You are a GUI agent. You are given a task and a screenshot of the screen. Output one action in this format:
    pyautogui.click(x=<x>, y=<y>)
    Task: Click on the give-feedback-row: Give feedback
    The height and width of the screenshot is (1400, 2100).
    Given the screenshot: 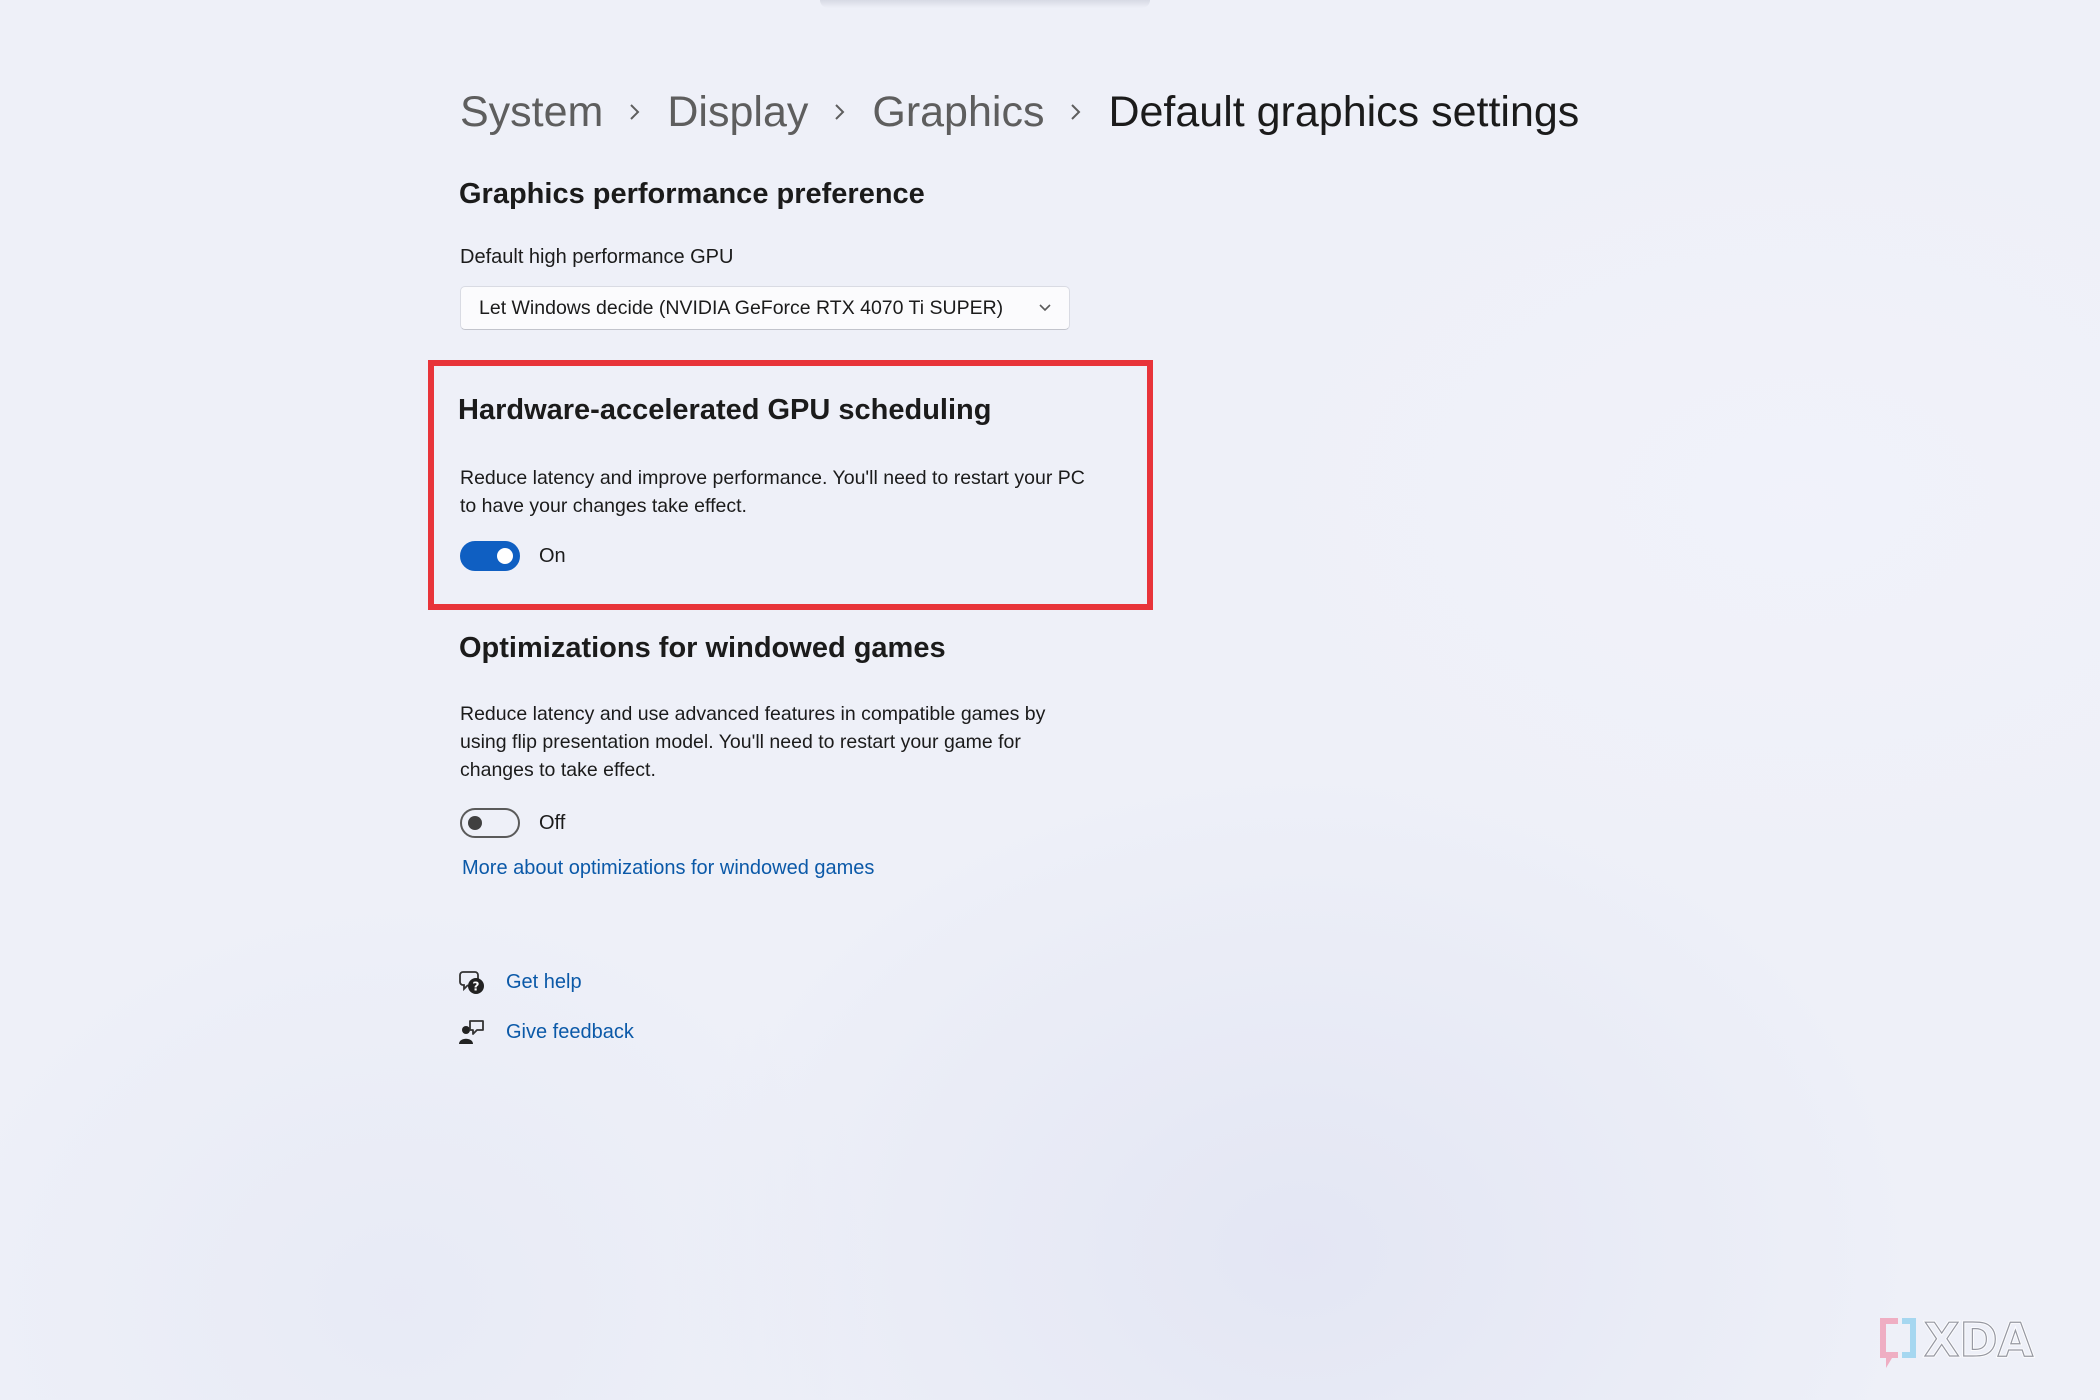 What is the action you would take?
    pyautogui.click(x=546, y=1032)
    